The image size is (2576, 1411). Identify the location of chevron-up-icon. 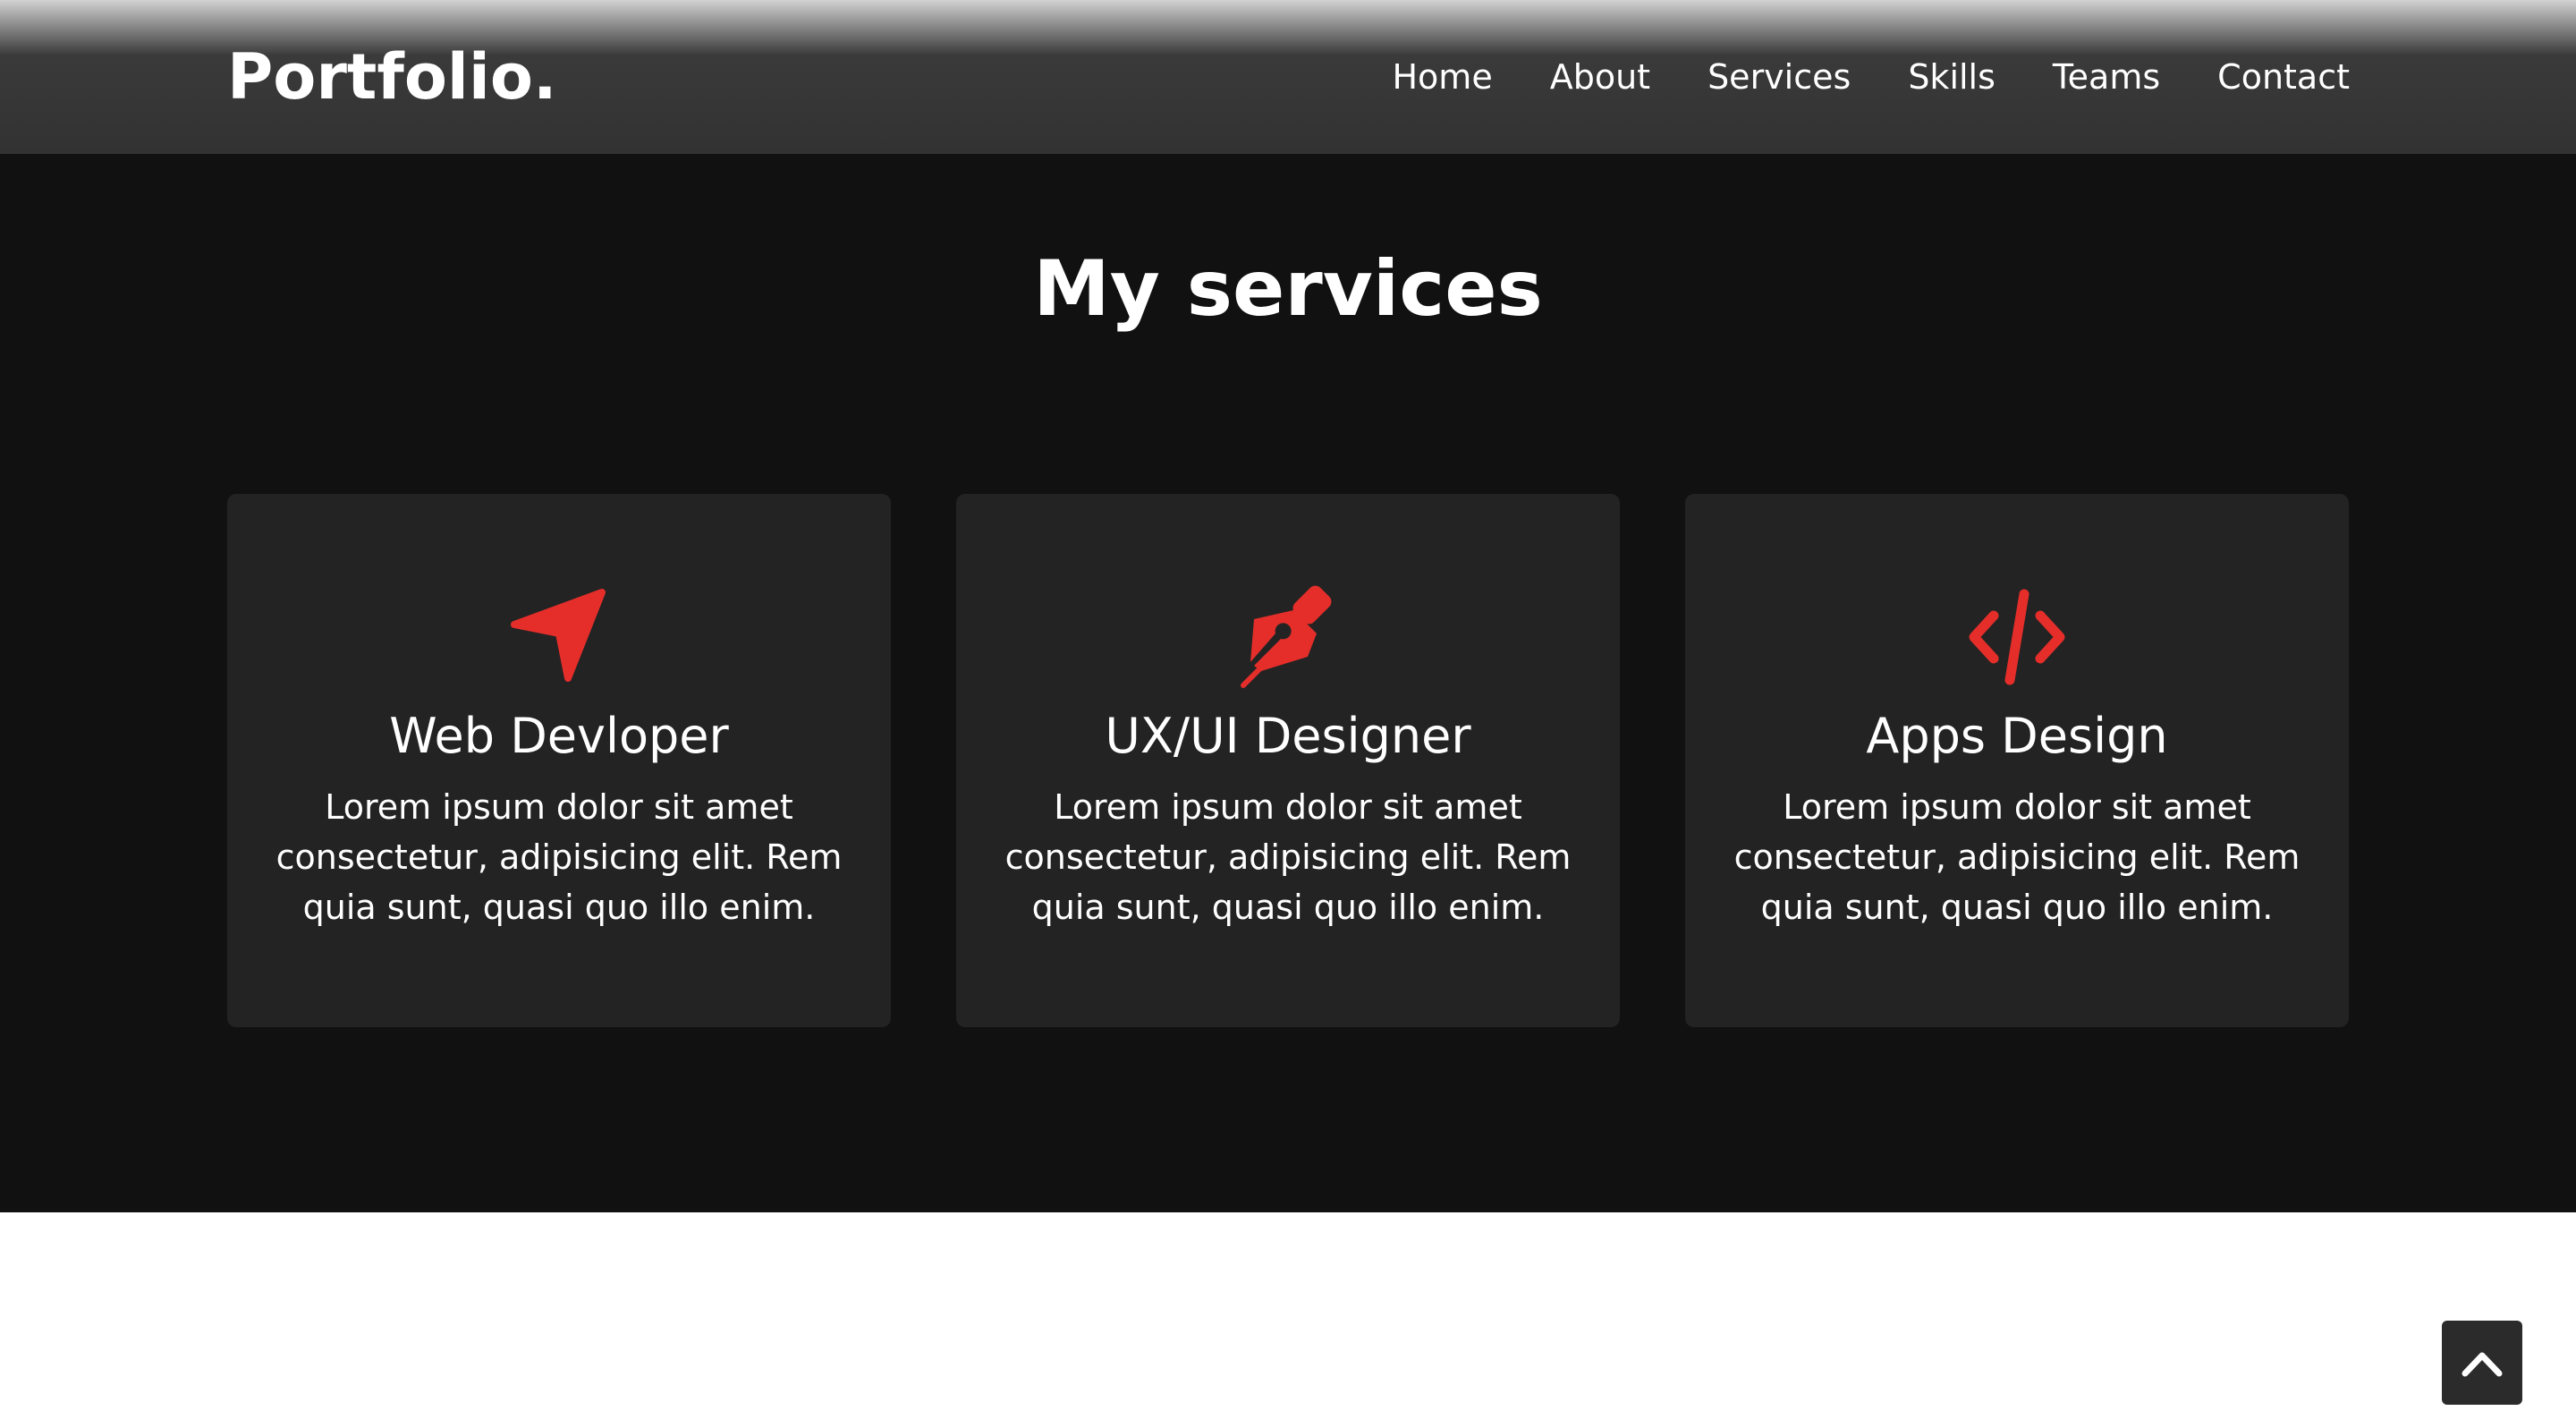
(2482, 1364).